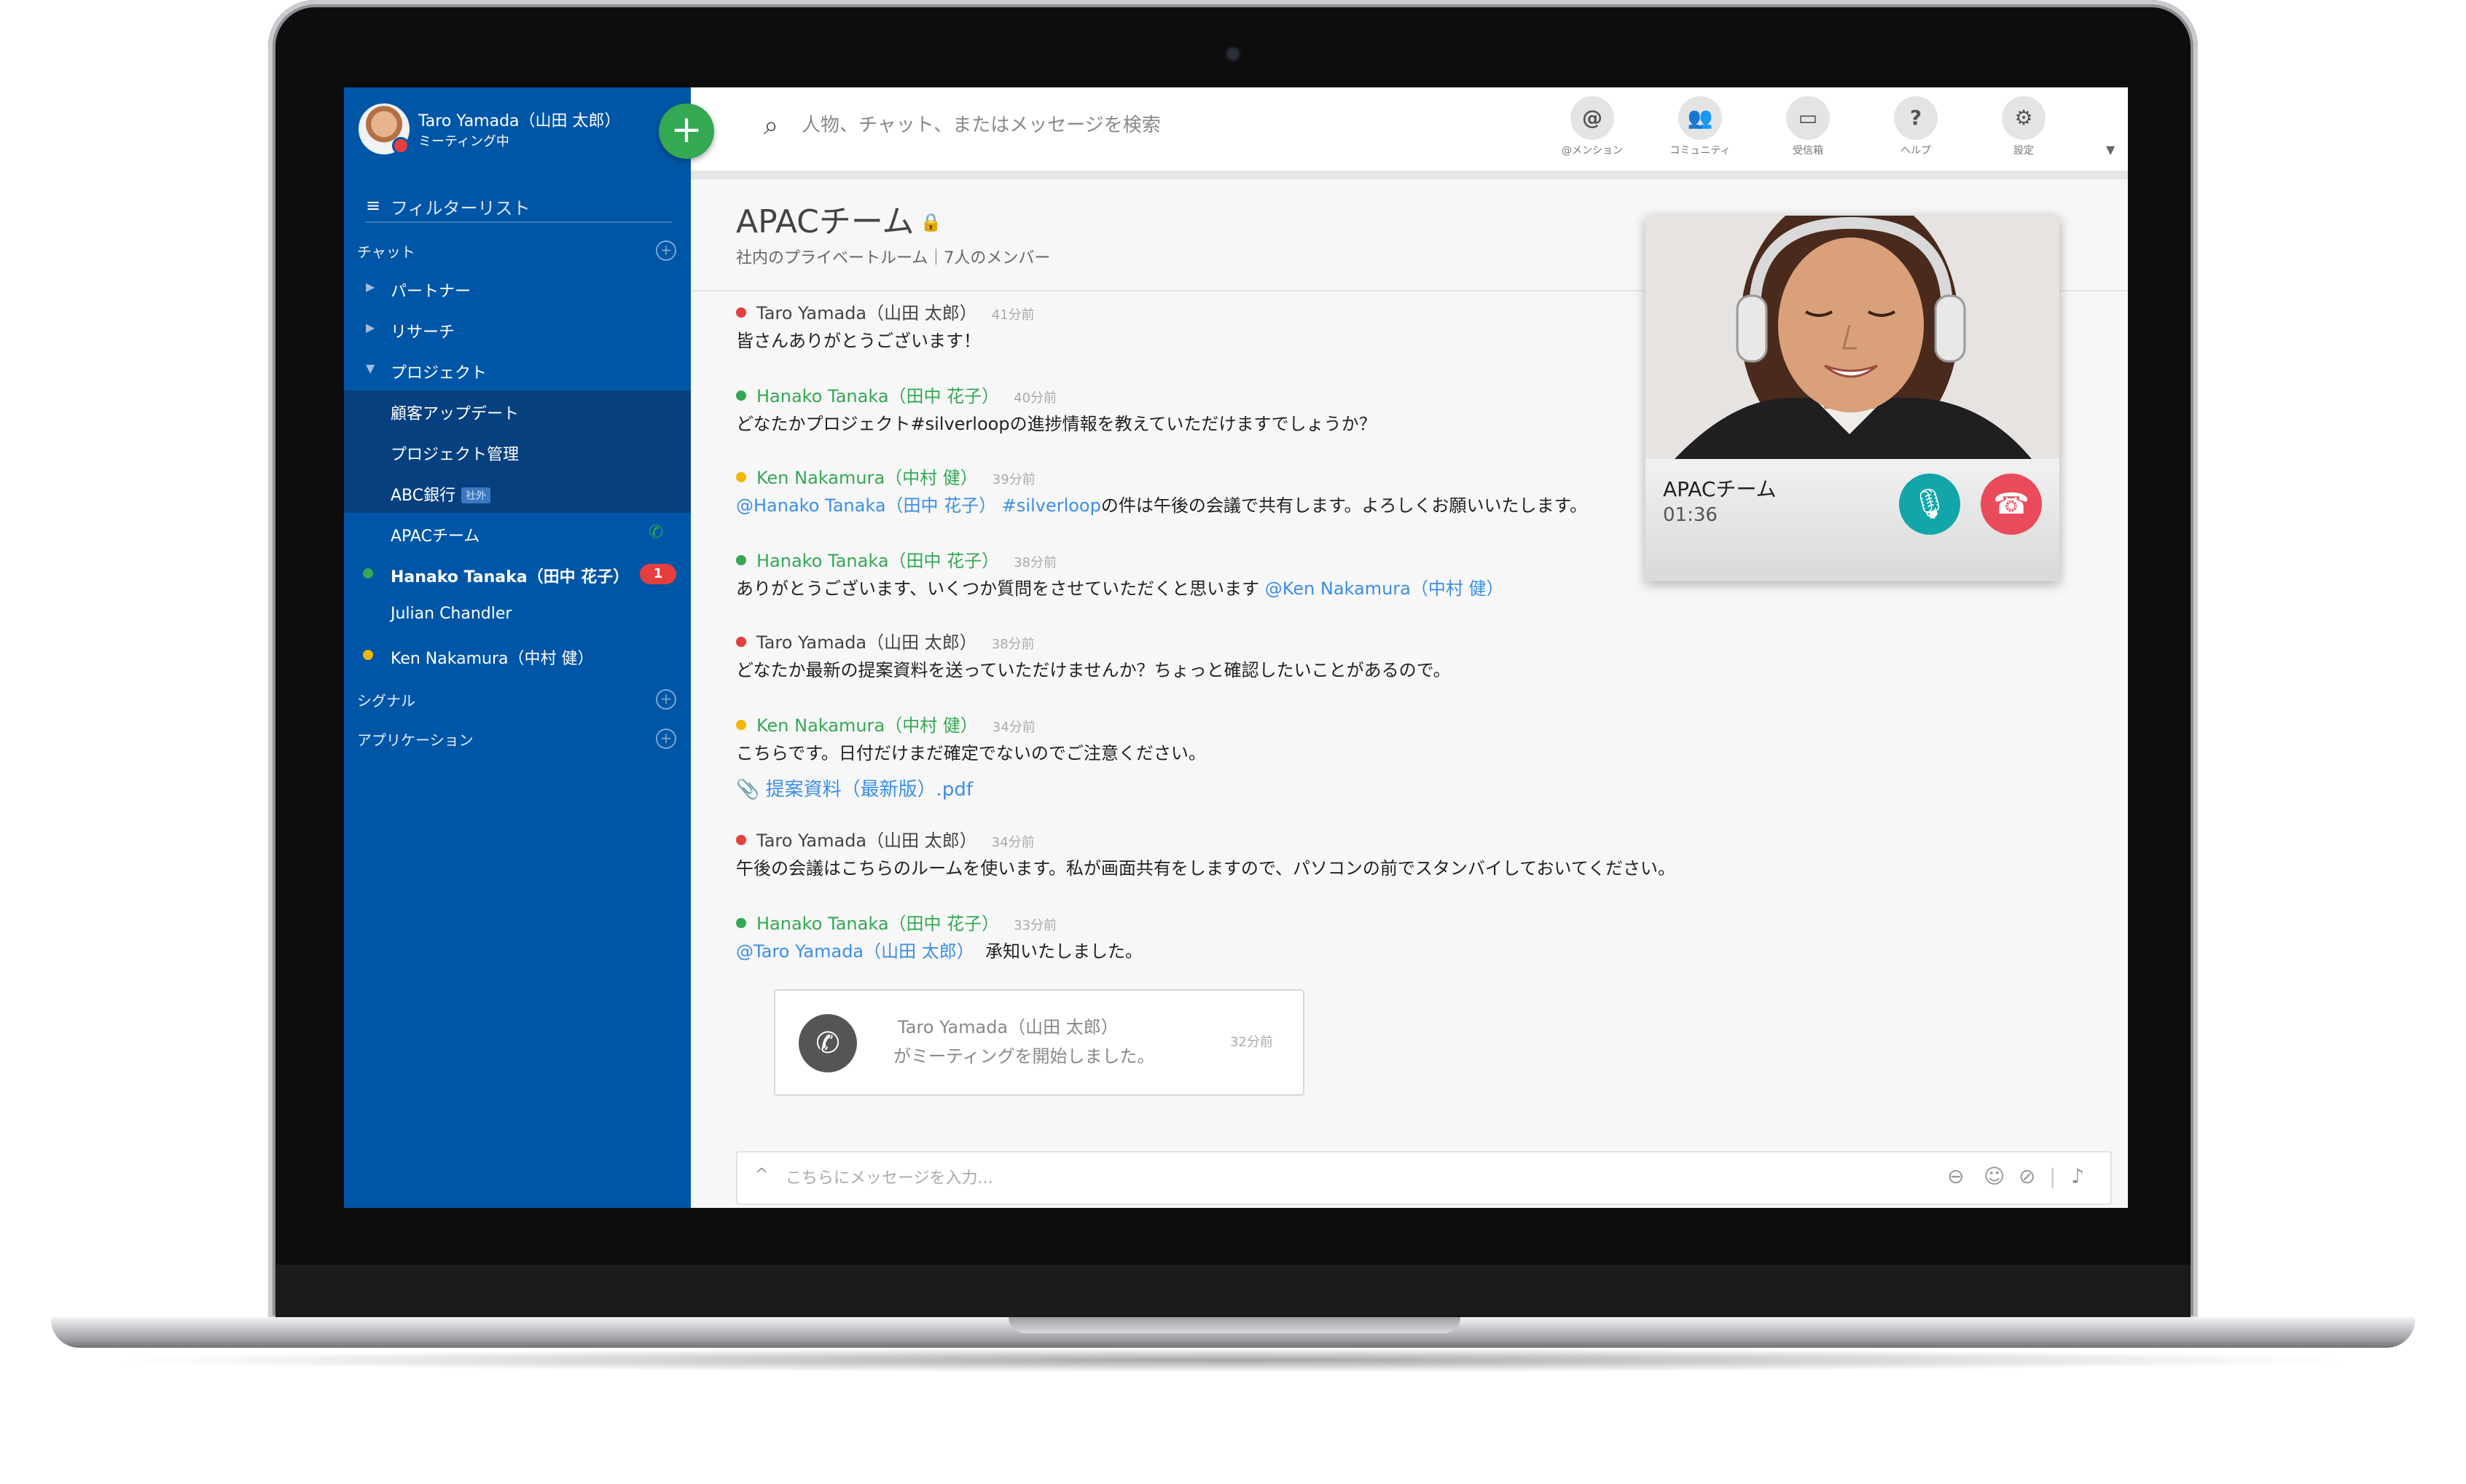 This screenshot has width=2466, height=1484. What do you see at coordinates (855, 951) in the screenshot?
I see `mention-link: @Taro Yamada（山田 太郎）` at bounding box center [855, 951].